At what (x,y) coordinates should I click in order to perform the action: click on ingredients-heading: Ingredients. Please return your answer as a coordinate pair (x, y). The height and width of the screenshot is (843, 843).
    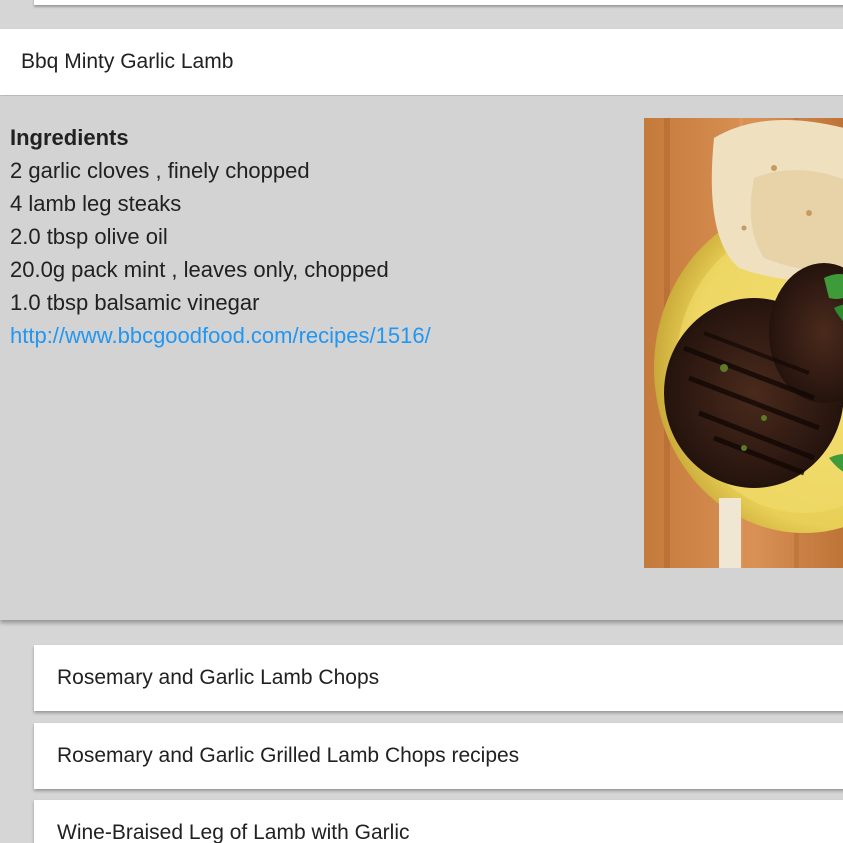
    Looking at the image, I should click on (69, 137).